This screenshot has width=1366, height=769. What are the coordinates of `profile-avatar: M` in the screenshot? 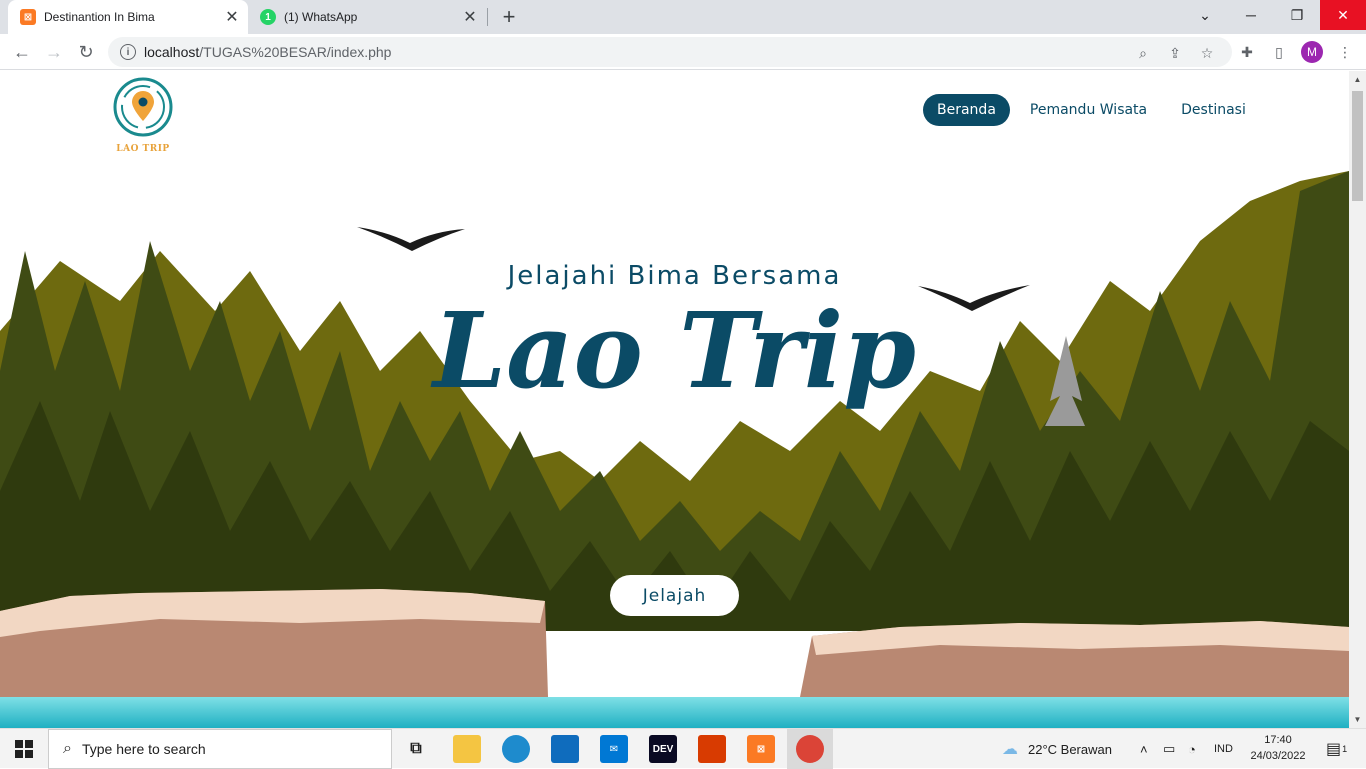 It's located at (1312, 52).